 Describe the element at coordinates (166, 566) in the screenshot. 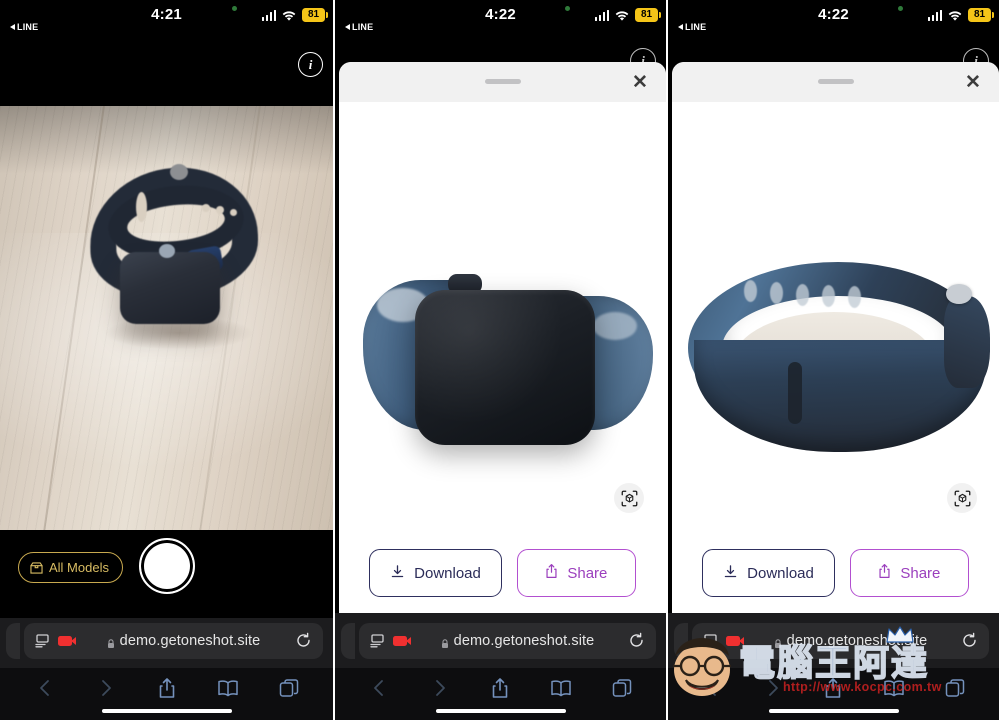

I see `shutter-button-icon` at that location.